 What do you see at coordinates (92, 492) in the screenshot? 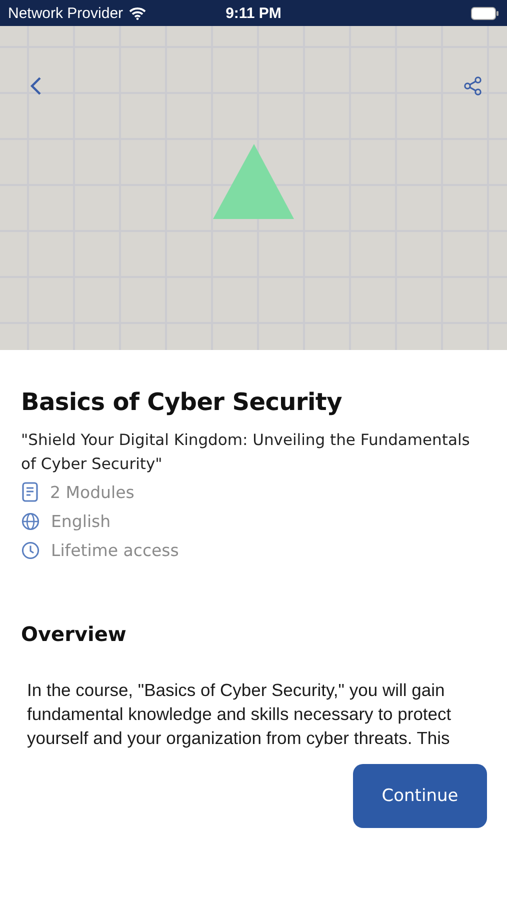
I see `course-detail: 2 Modules` at bounding box center [92, 492].